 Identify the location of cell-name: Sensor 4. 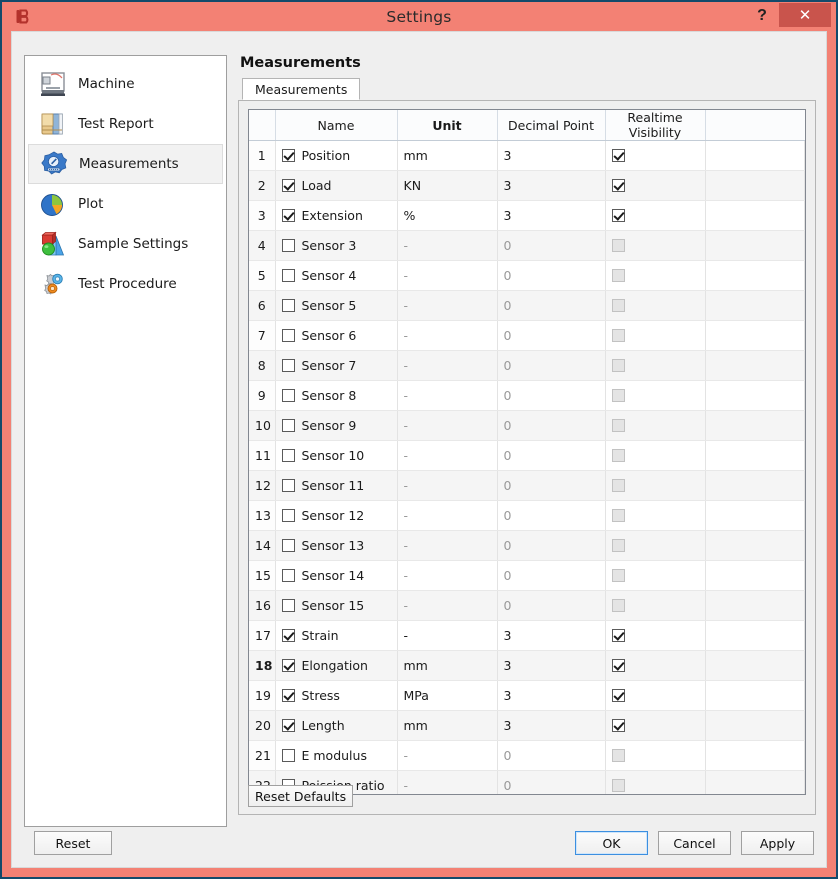
(336, 275).